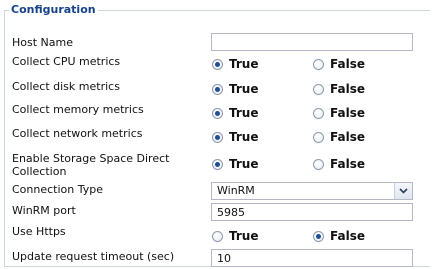 This screenshot has height=269, width=432. I want to click on cpu-false-option: False, so click(339, 64).